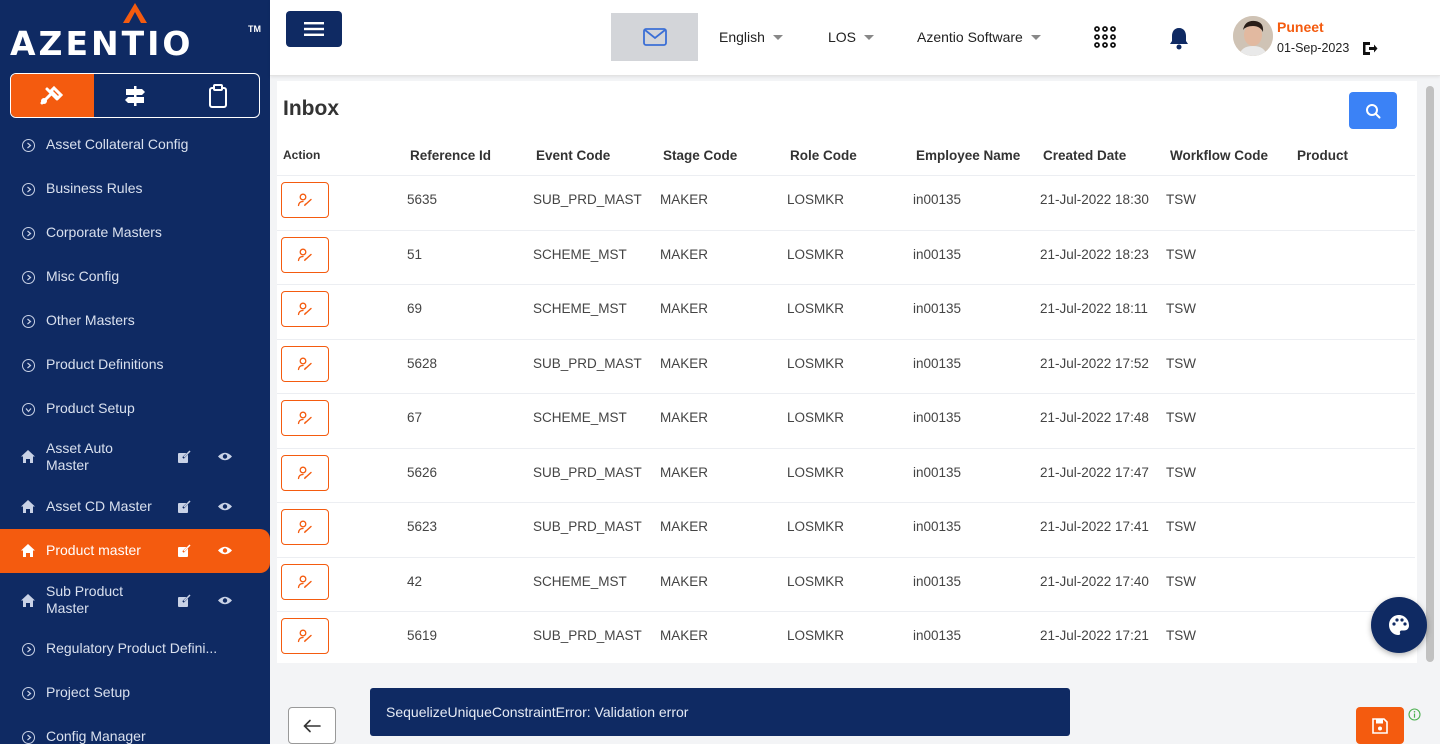 This screenshot has width=1440, height=744. I want to click on sidebar-item-business-rules: Business Rules, so click(135, 189).